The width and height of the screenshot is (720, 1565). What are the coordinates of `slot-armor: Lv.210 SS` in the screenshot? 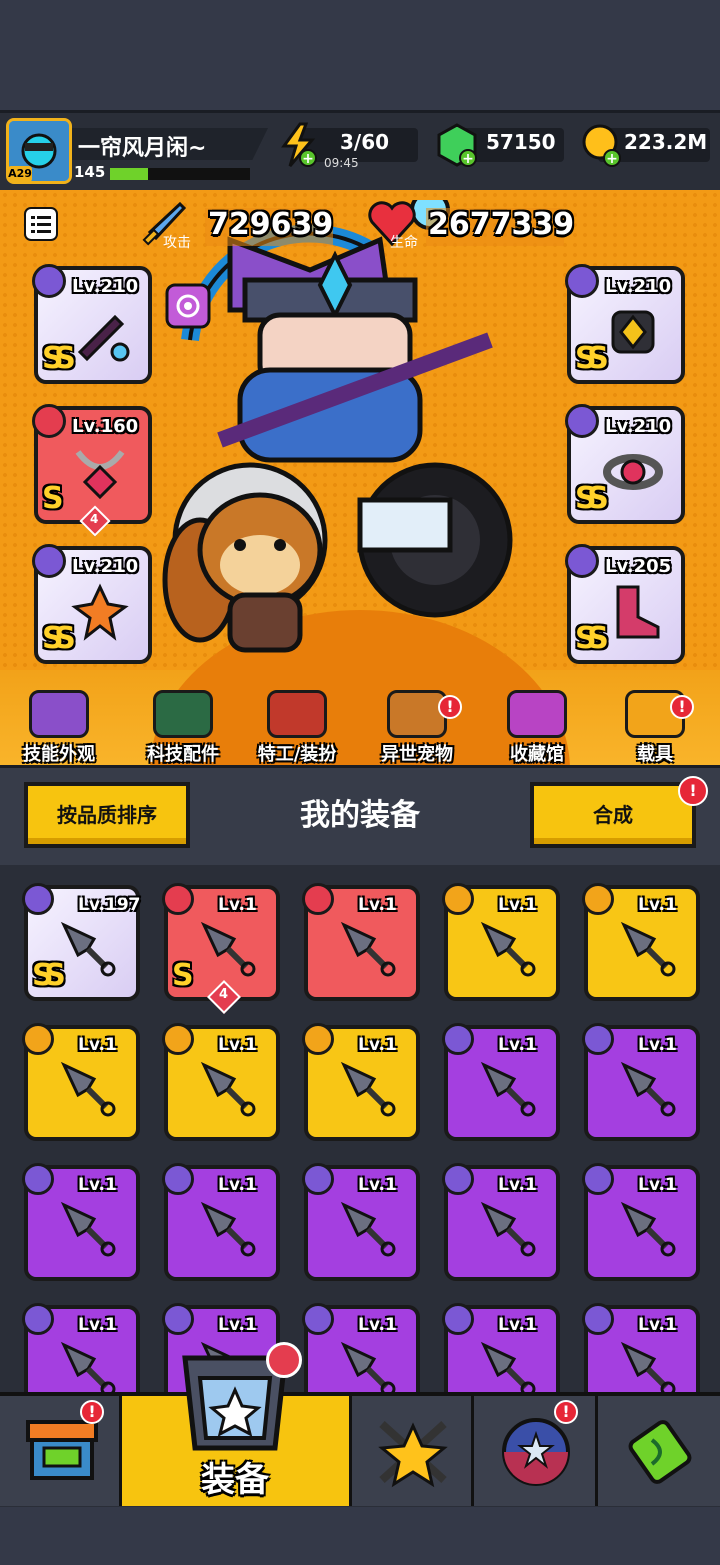 It's located at (625, 324).